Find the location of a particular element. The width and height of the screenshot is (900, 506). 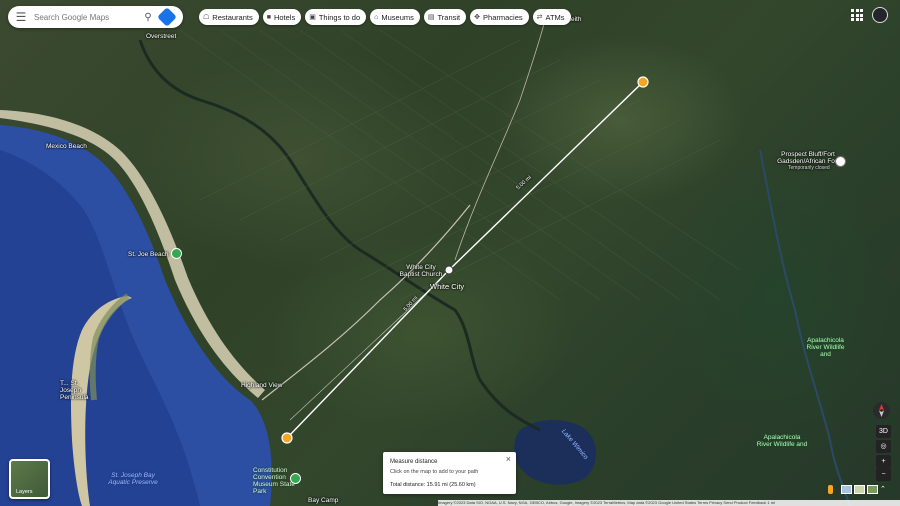

chip-things-to-do: ▣ Things to do is located at coordinates (336, 17).